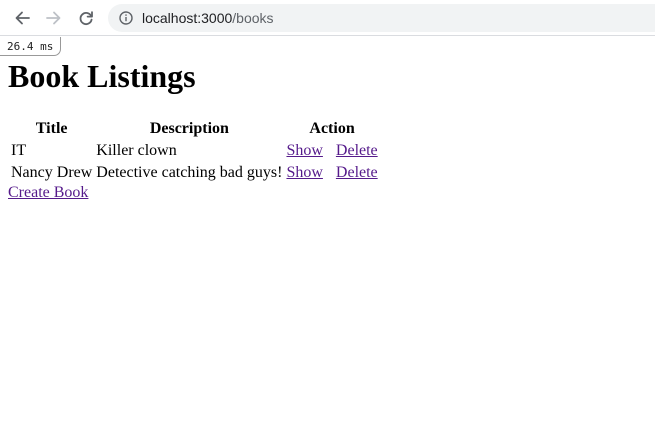  I want to click on column-header-title: Title, so click(51, 128).